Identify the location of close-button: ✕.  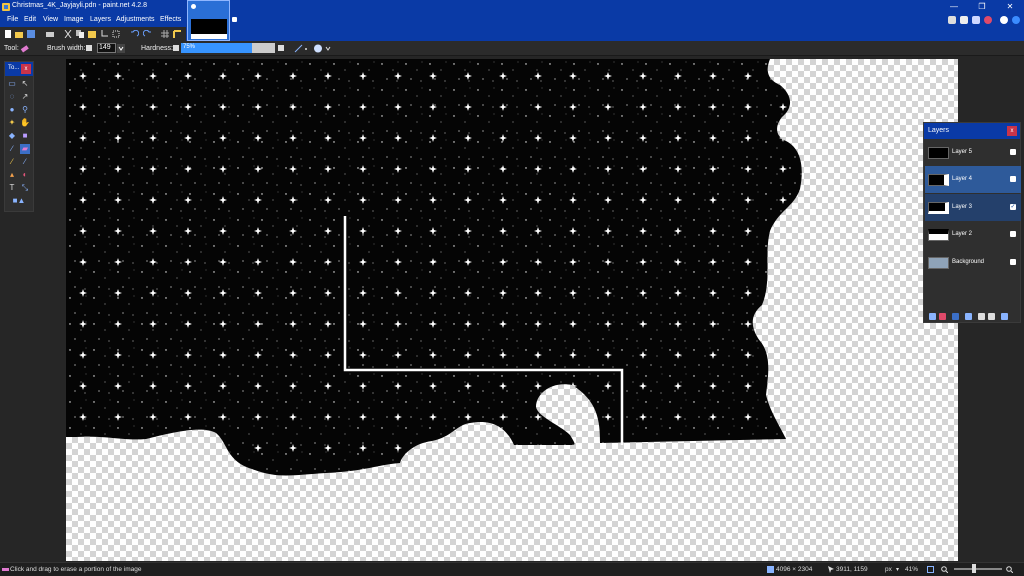
(1010, 7).